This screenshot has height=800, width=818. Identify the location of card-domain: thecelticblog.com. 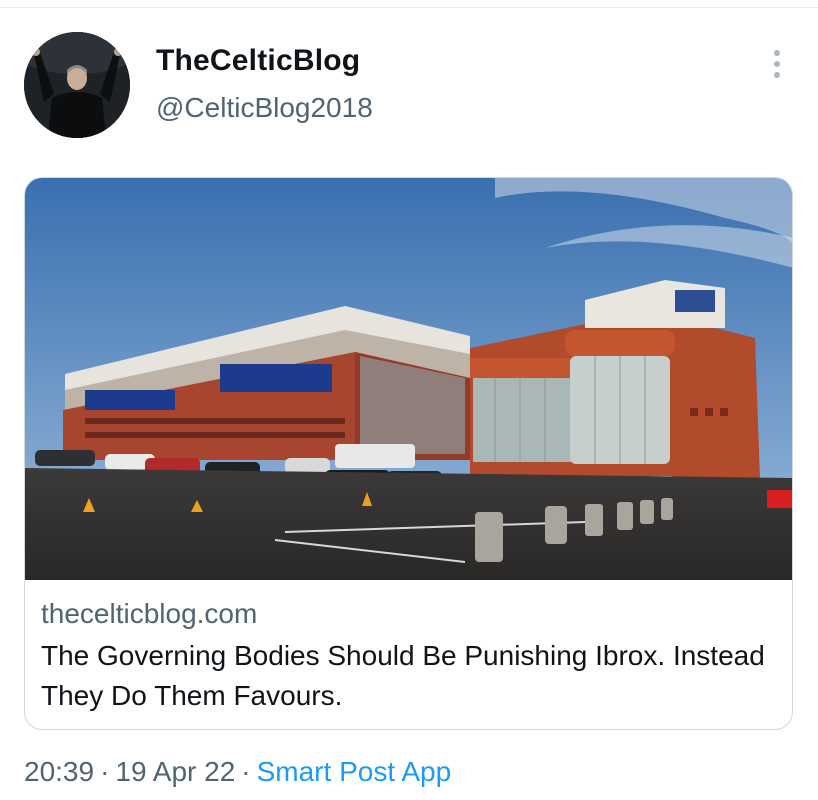
(149, 613).